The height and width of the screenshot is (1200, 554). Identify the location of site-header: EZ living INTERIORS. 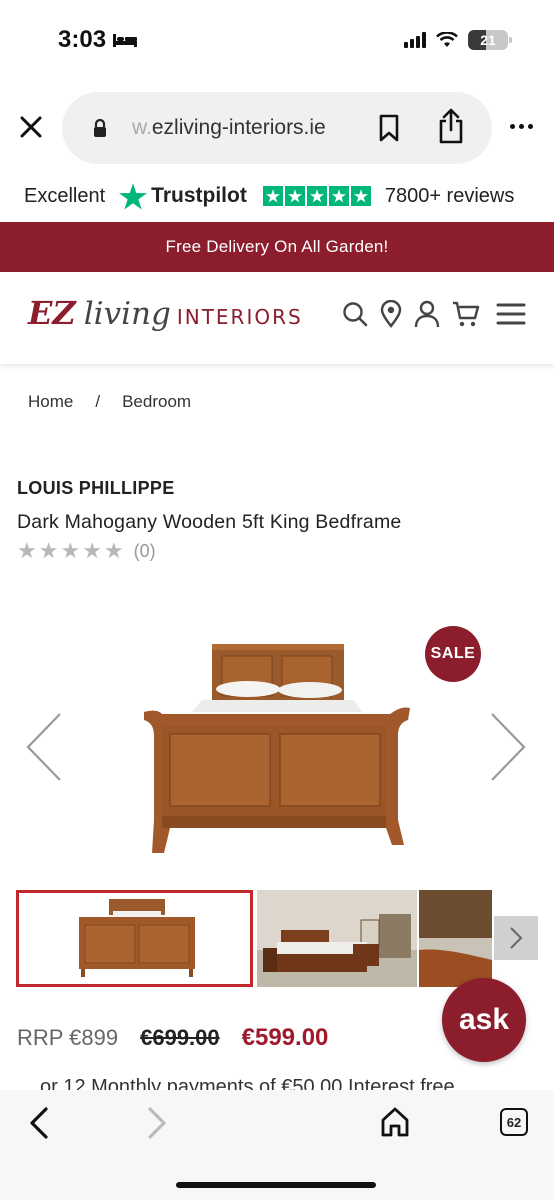
(277, 318).